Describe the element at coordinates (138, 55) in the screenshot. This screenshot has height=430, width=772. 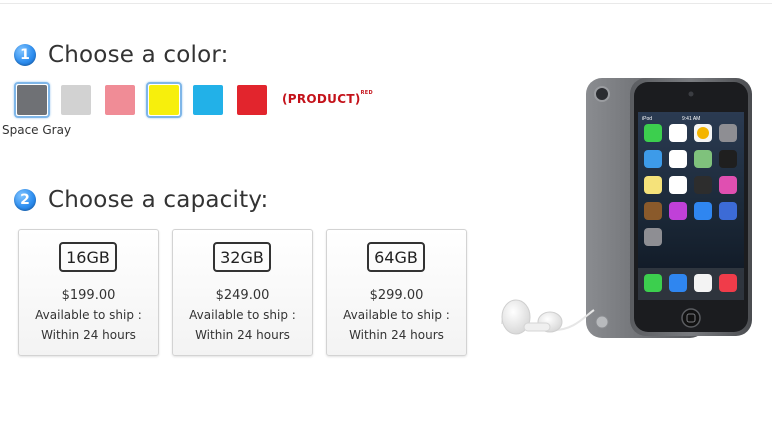
I see `step-1-title: Choose a color:` at that location.